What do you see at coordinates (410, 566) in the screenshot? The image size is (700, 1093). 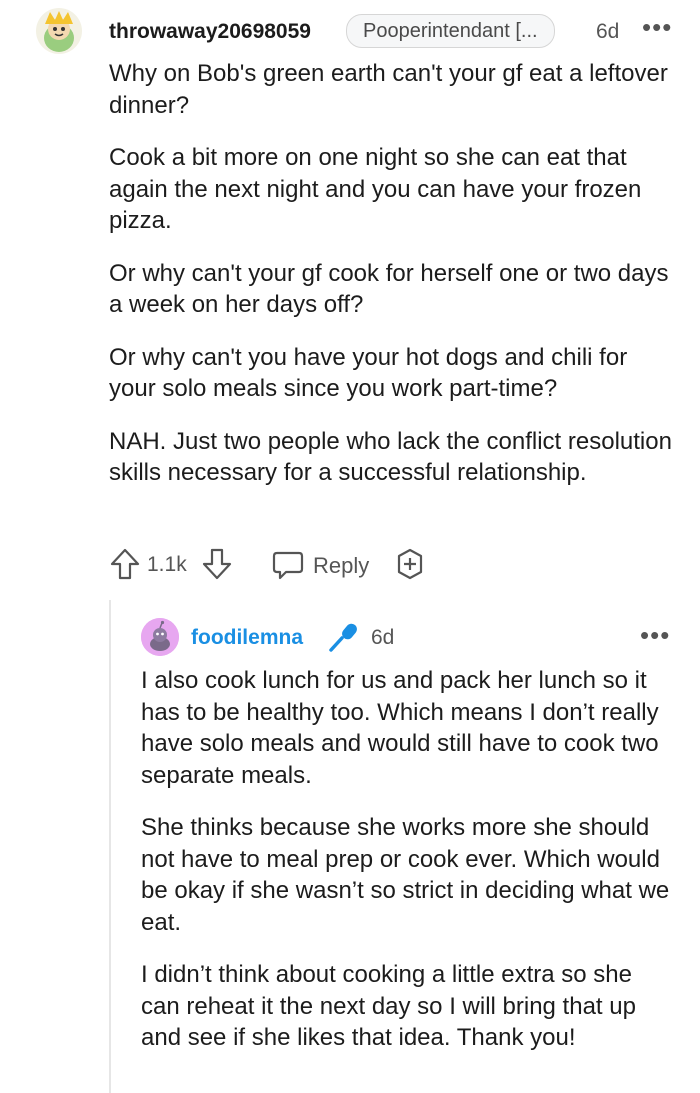 I see `award-plus-icon` at bounding box center [410, 566].